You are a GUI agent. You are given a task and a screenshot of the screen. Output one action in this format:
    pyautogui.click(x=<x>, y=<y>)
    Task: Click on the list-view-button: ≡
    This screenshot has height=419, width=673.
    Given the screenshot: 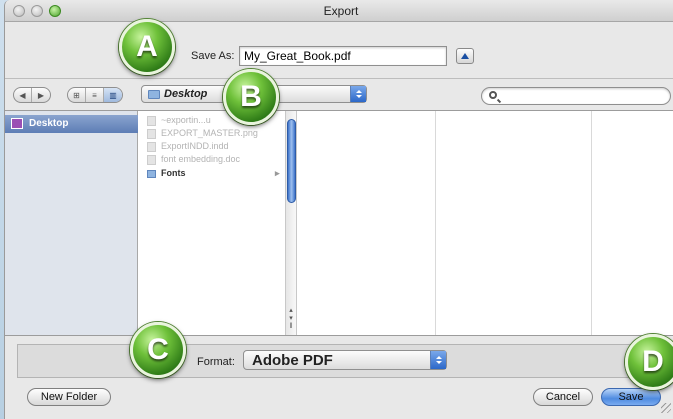 What is the action you would take?
    pyautogui.click(x=95, y=95)
    